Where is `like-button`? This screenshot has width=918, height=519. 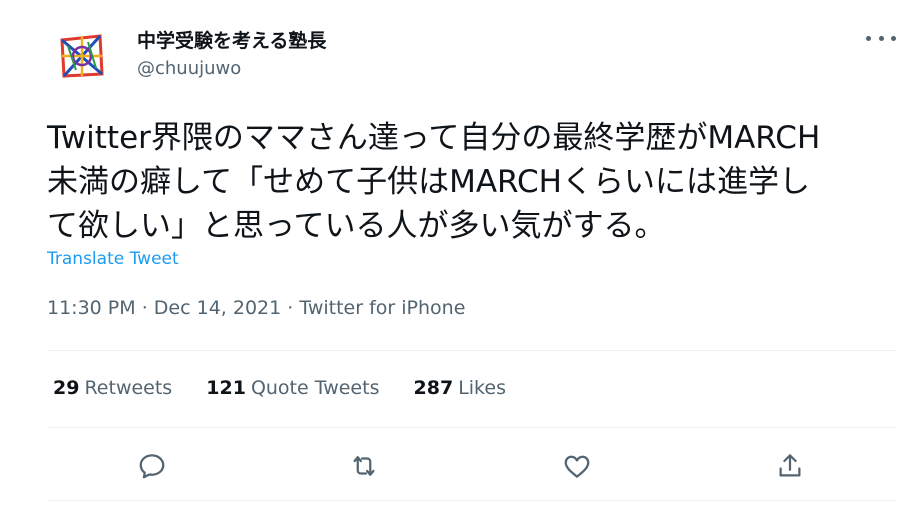
like-button is located at coordinates (577, 466).